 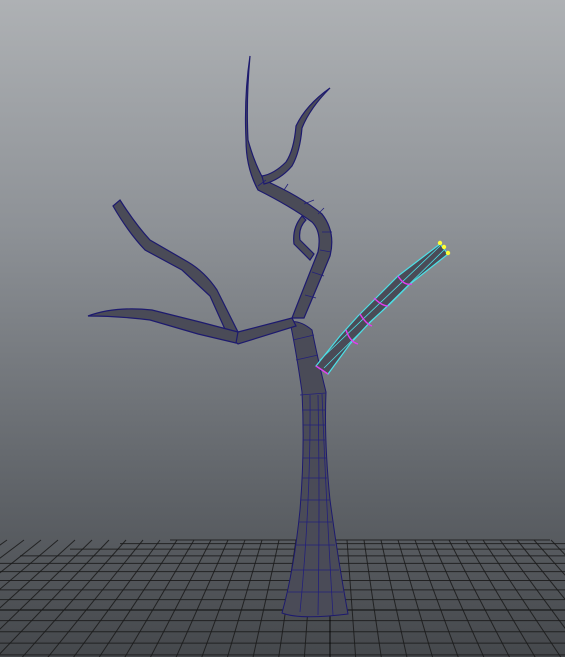 I want to click on branch-selected-body, so click(x=382, y=309).